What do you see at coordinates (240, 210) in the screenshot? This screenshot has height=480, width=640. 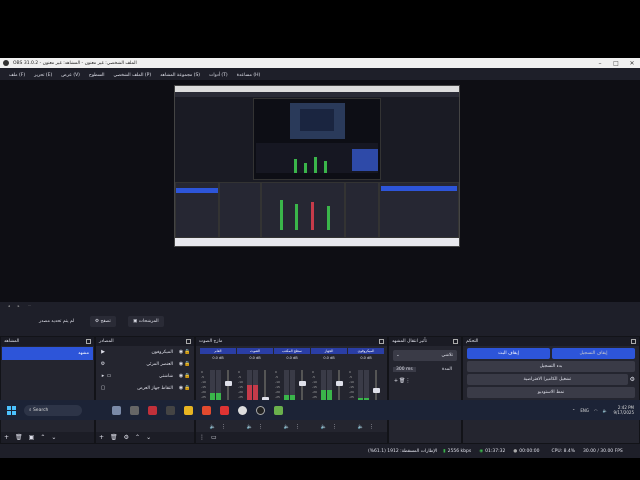 I see `nested-sources-dock` at bounding box center [240, 210].